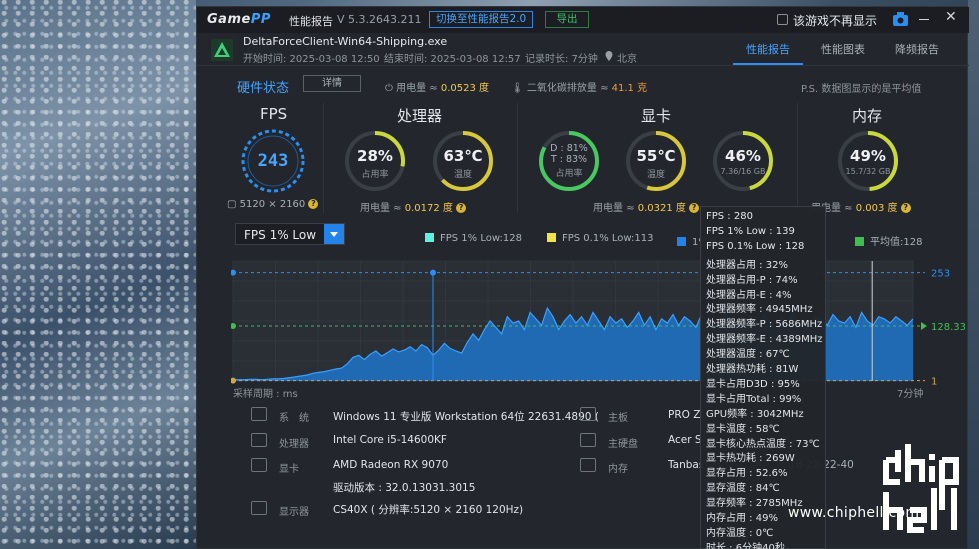  Describe the element at coordinates (749, 295) in the screenshot. I see `tooltip-line: 处理器占用-E : 4%` at that location.